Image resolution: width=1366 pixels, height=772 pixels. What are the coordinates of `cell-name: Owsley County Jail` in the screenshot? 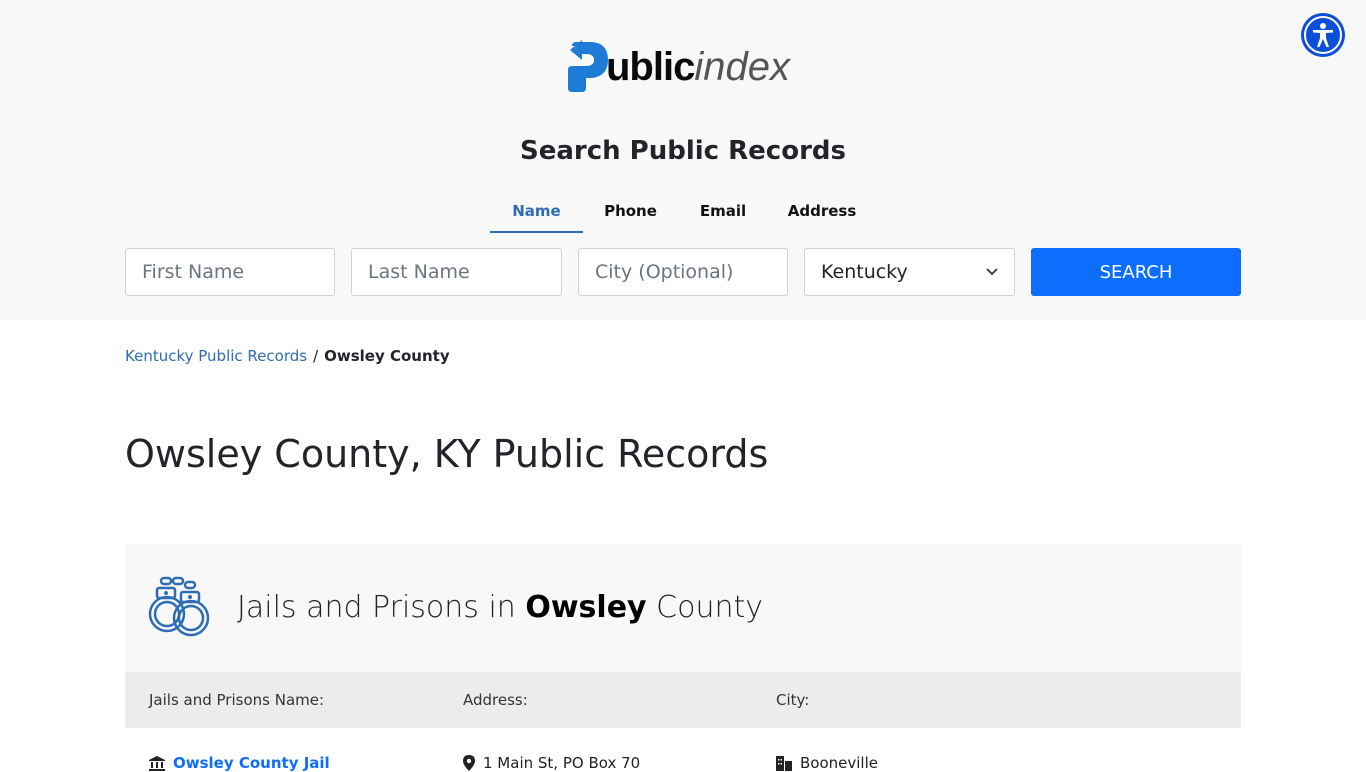 It's located at (239, 763).